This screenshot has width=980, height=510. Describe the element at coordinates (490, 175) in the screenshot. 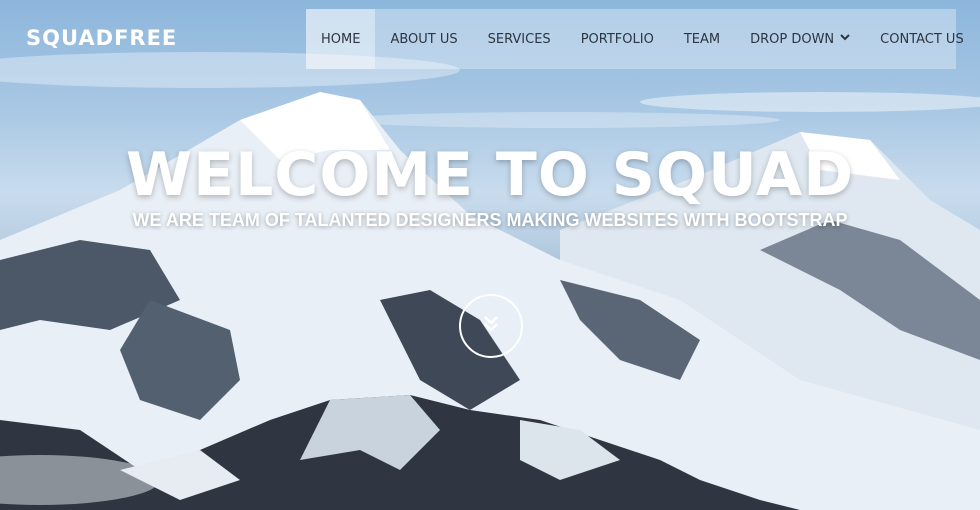

I see `hero-title: WELCOME TO SQUAD` at that location.